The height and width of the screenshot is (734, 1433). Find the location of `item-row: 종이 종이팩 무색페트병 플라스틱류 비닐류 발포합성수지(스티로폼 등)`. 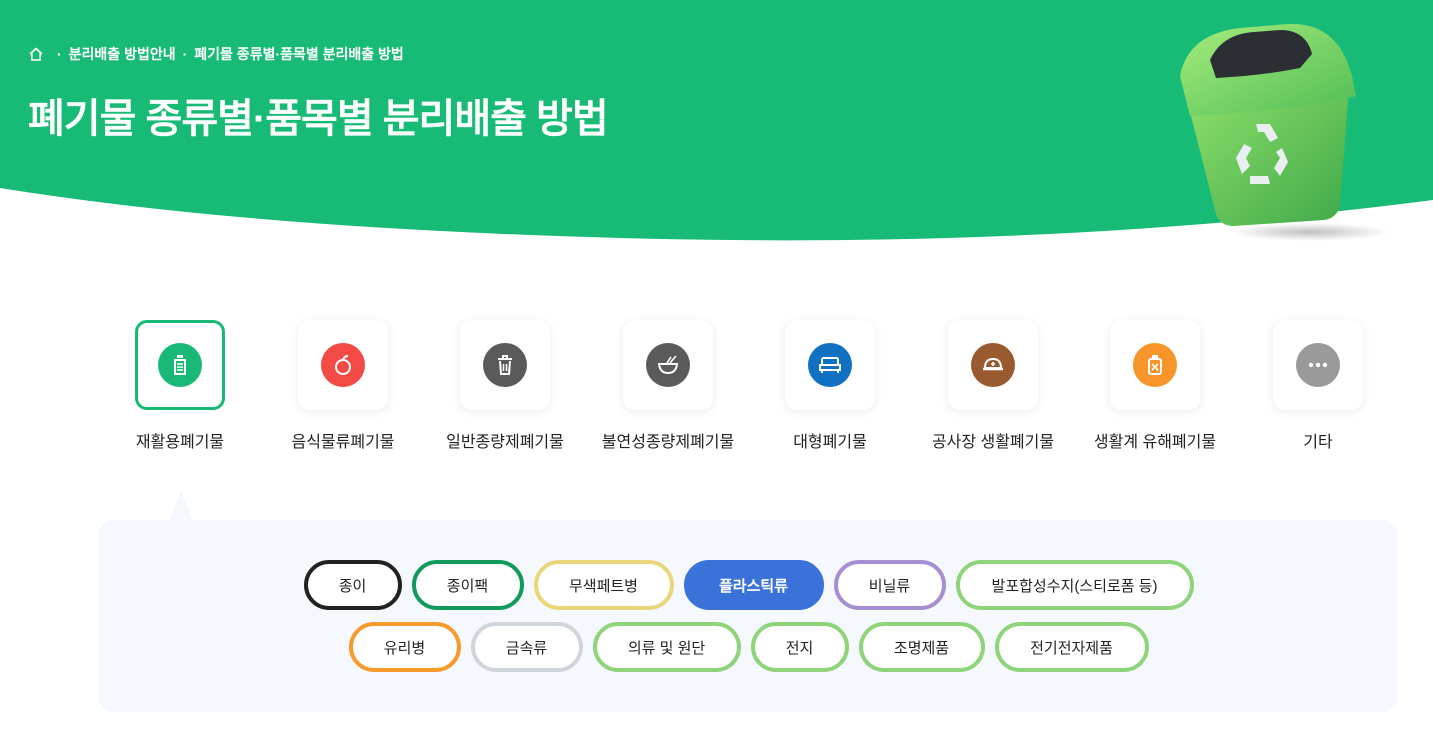

item-row: 종이 종이팩 무색페트병 플라스틱류 비닐류 발포합성수지(스티로폼 등) is located at coordinates (748, 585).